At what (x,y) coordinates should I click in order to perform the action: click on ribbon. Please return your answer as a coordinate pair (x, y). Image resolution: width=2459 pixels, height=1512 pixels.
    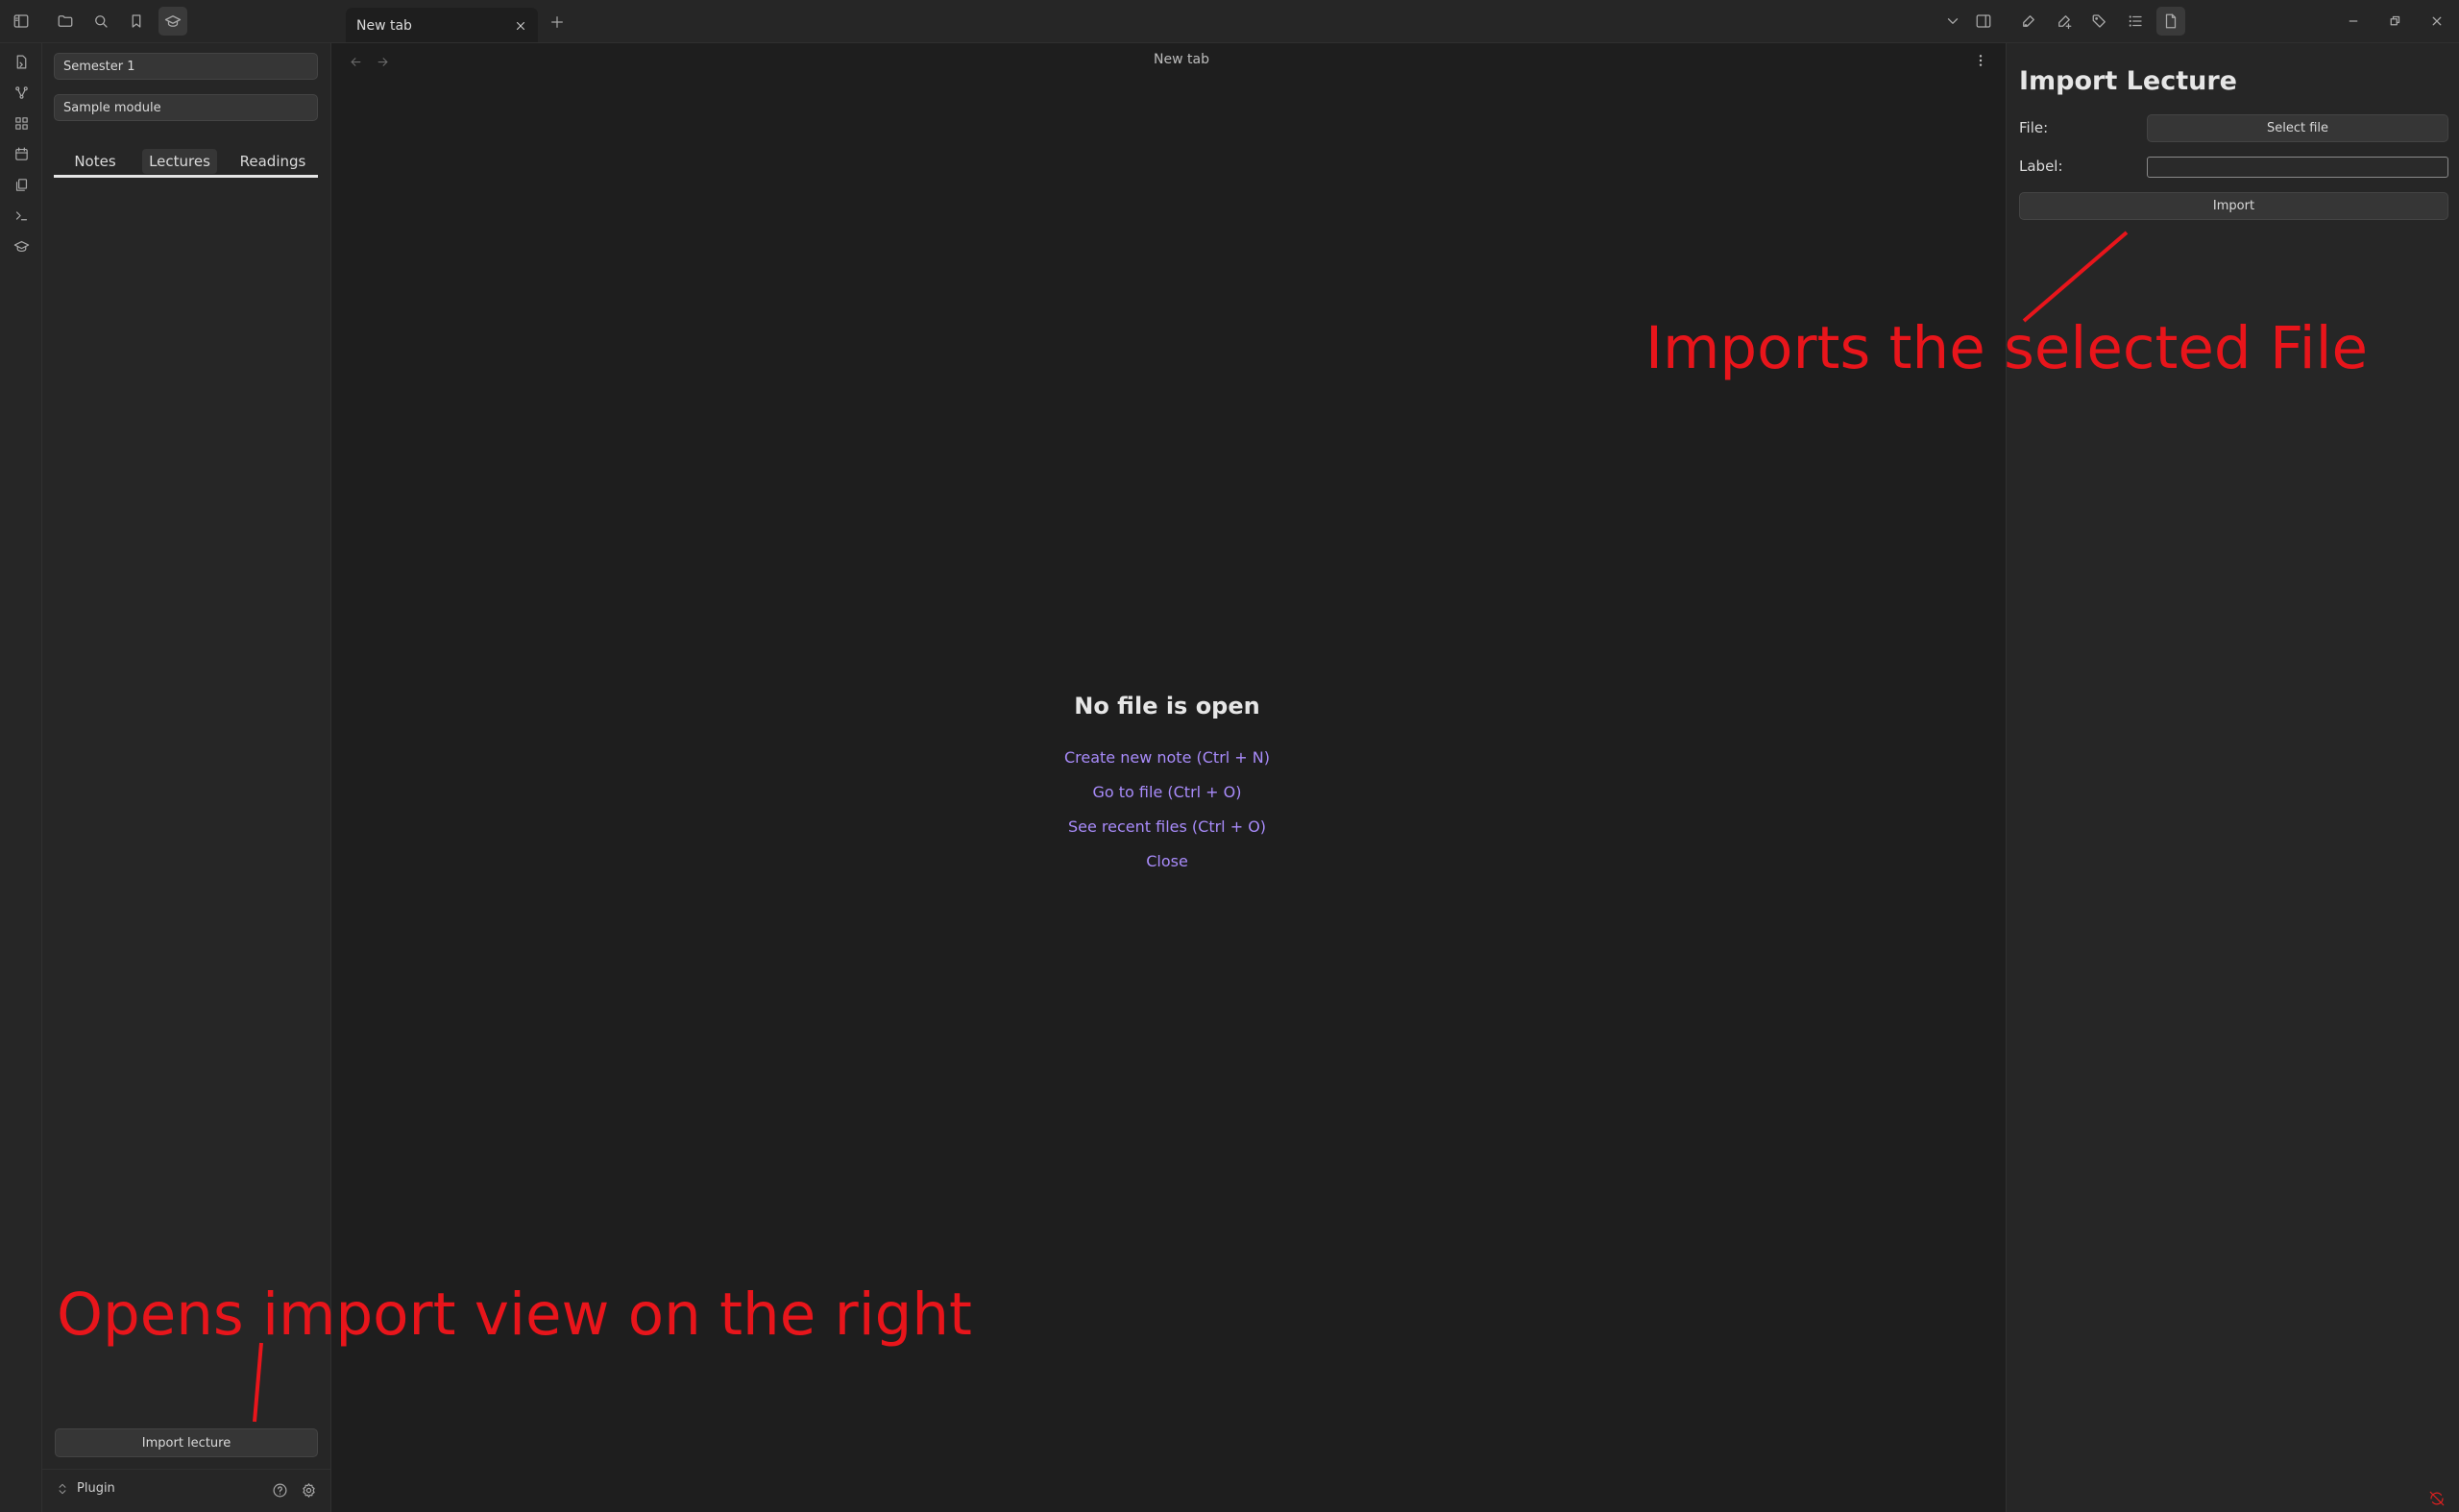
    Looking at the image, I should click on (21, 777).